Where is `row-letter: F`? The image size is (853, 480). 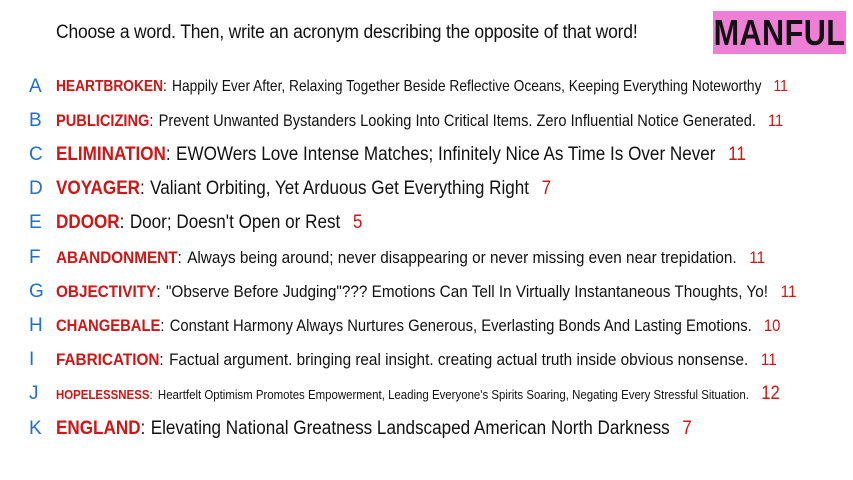 row-letter: F is located at coordinates (35, 257).